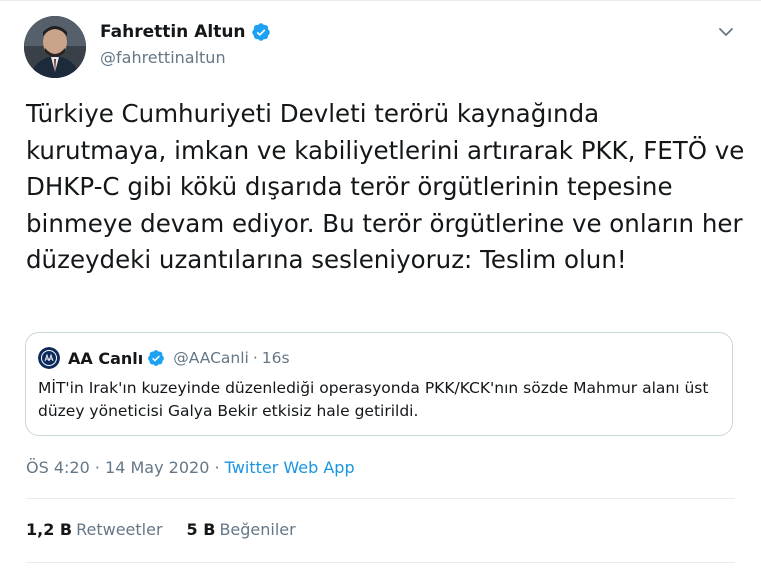 This screenshot has height=568, width=761. Describe the element at coordinates (380, 0) in the screenshot. I see `top-border` at that location.